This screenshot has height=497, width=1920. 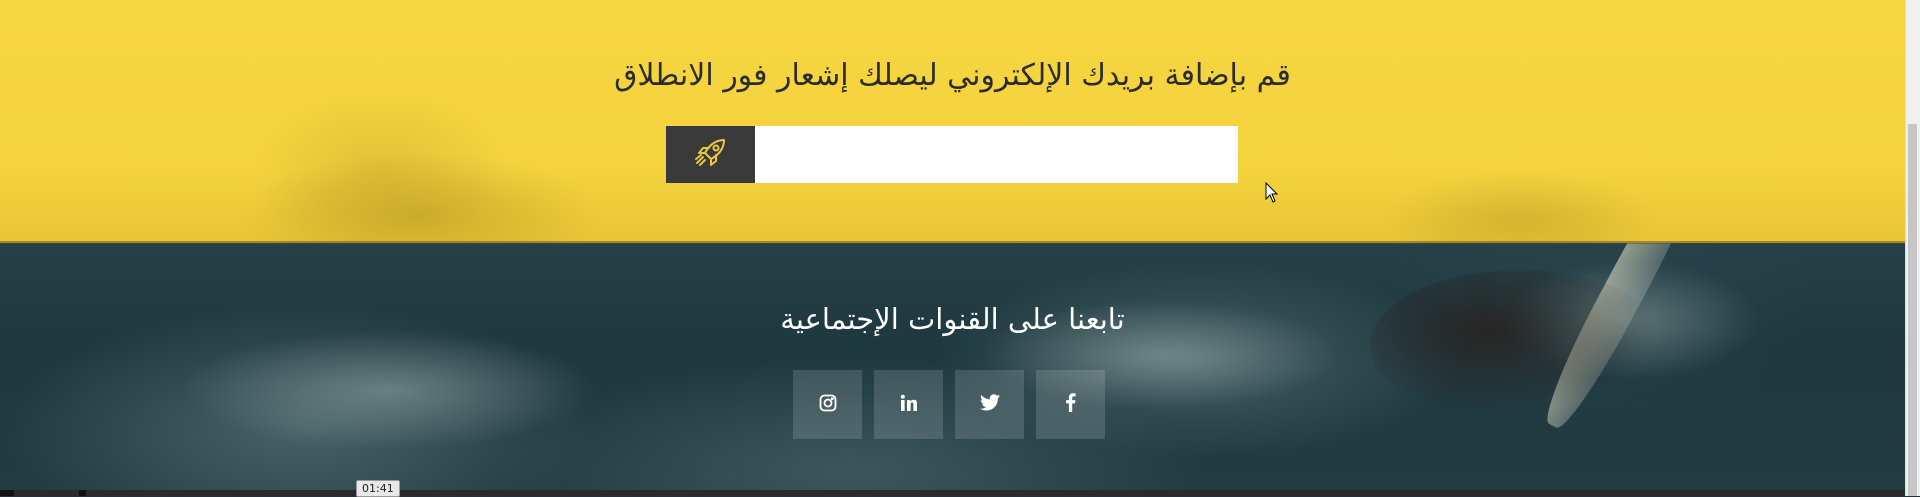 What do you see at coordinates (390, 390) in the screenshot?
I see `wave-crest` at bounding box center [390, 390].